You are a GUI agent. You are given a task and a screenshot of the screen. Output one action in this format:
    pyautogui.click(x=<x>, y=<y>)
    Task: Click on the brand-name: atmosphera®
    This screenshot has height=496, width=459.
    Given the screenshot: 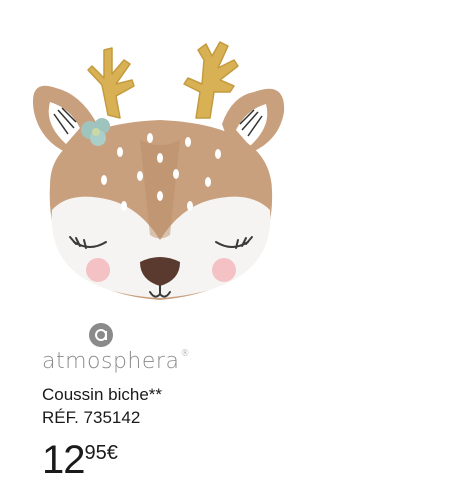 What is the action you would take?
    pyautogui.click(x=116, y=361)
    